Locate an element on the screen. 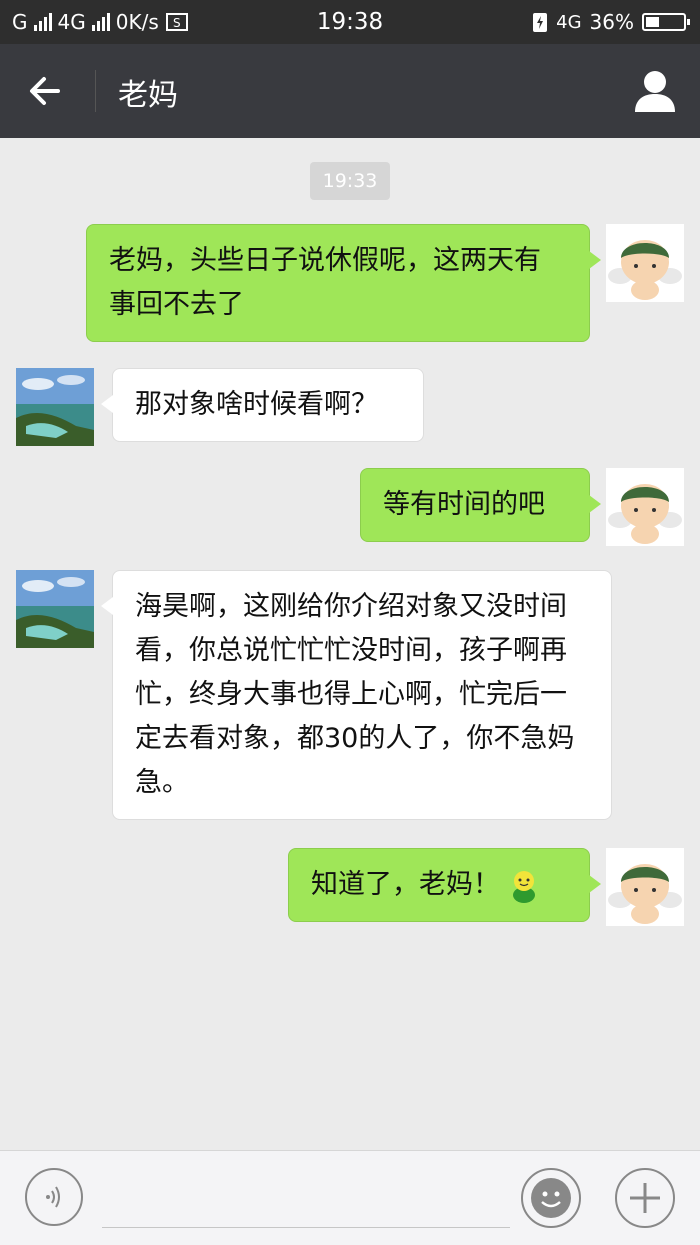 This screenshot has width=700, height=1245. emoji-icon is located at coordinates (551, 1198).